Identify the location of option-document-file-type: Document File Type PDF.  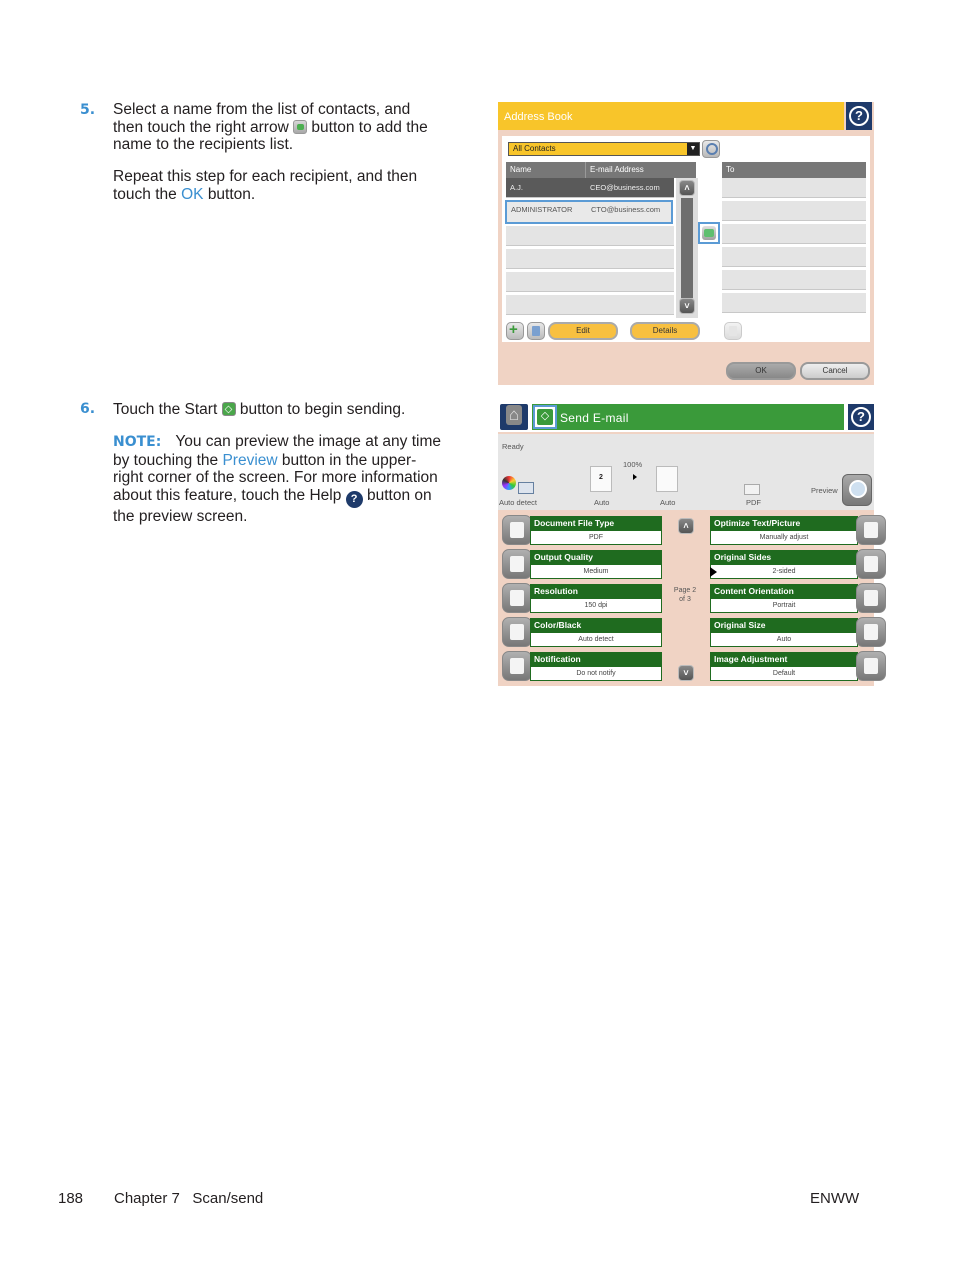
(580, 528).